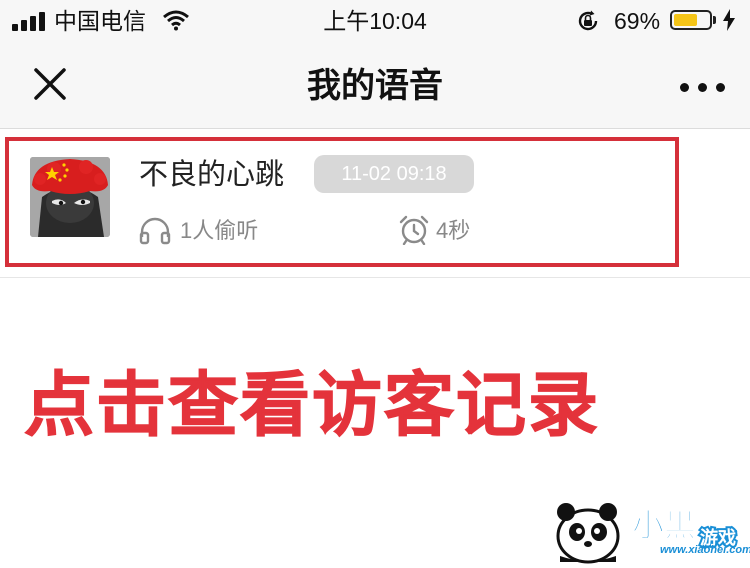 The width and height of the screenshot is (750, 568). Describe the element at coordinates (219, 230) in the screenshot. I see `listener-count: 1人偷听` at that location.